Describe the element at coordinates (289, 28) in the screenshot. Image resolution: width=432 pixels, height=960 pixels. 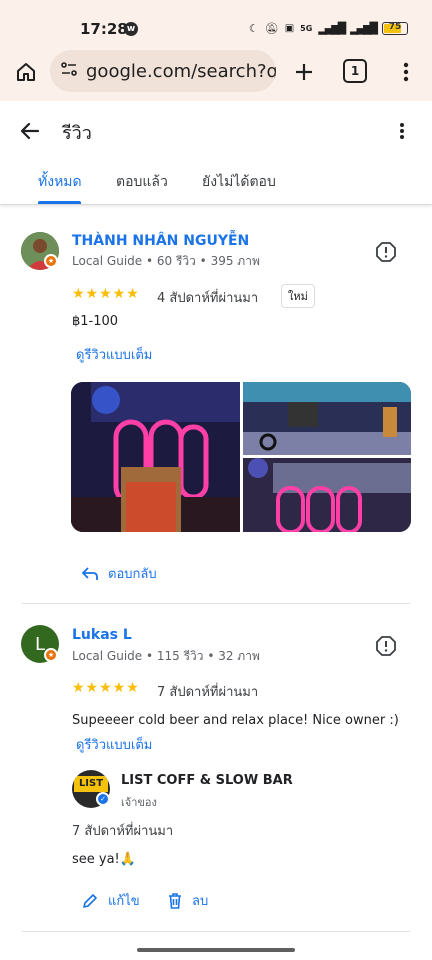
I see `nfc-icon: ▣` at that location.